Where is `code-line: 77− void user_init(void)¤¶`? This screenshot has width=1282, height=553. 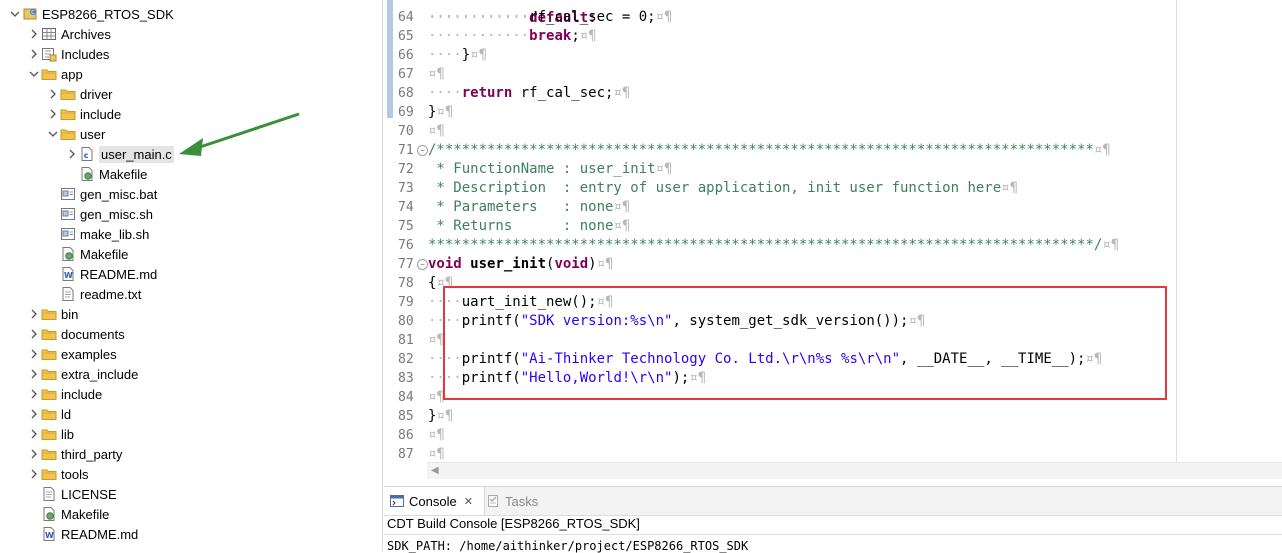
code-line: 77− void user_init(void)¤¶ is located at coordinates (833, 264).